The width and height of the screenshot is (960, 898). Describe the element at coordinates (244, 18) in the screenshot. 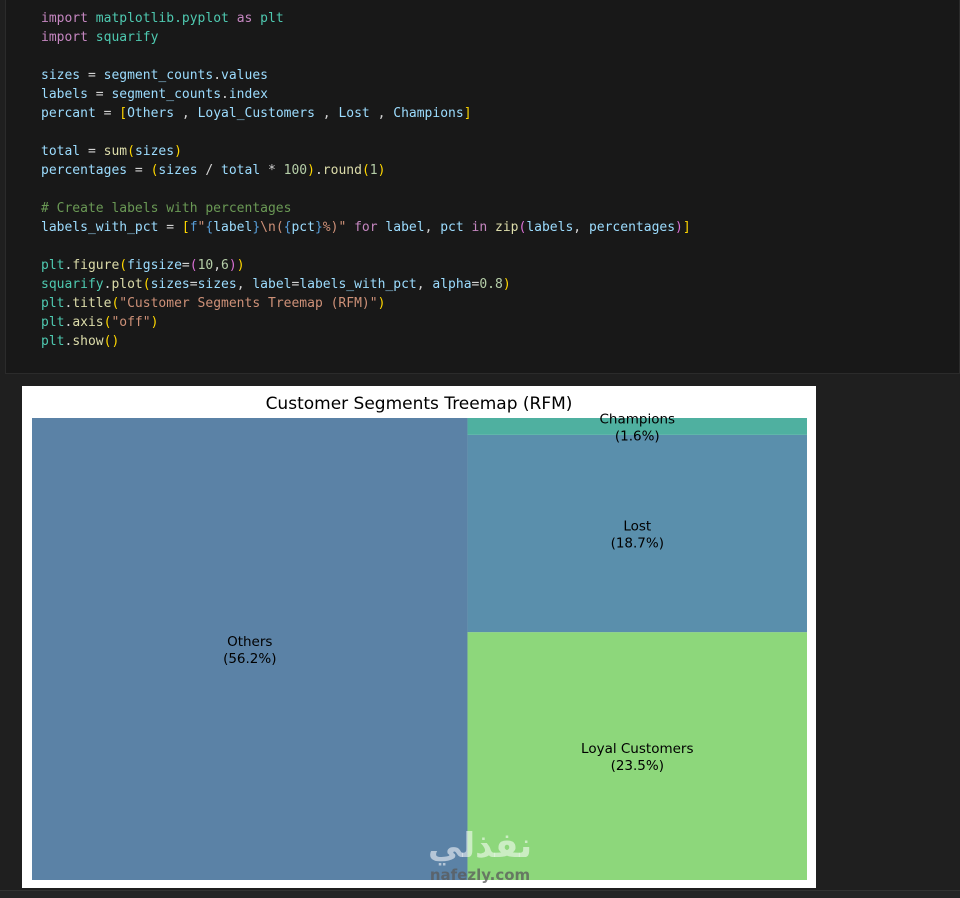

I see `code-token: as` at that location.